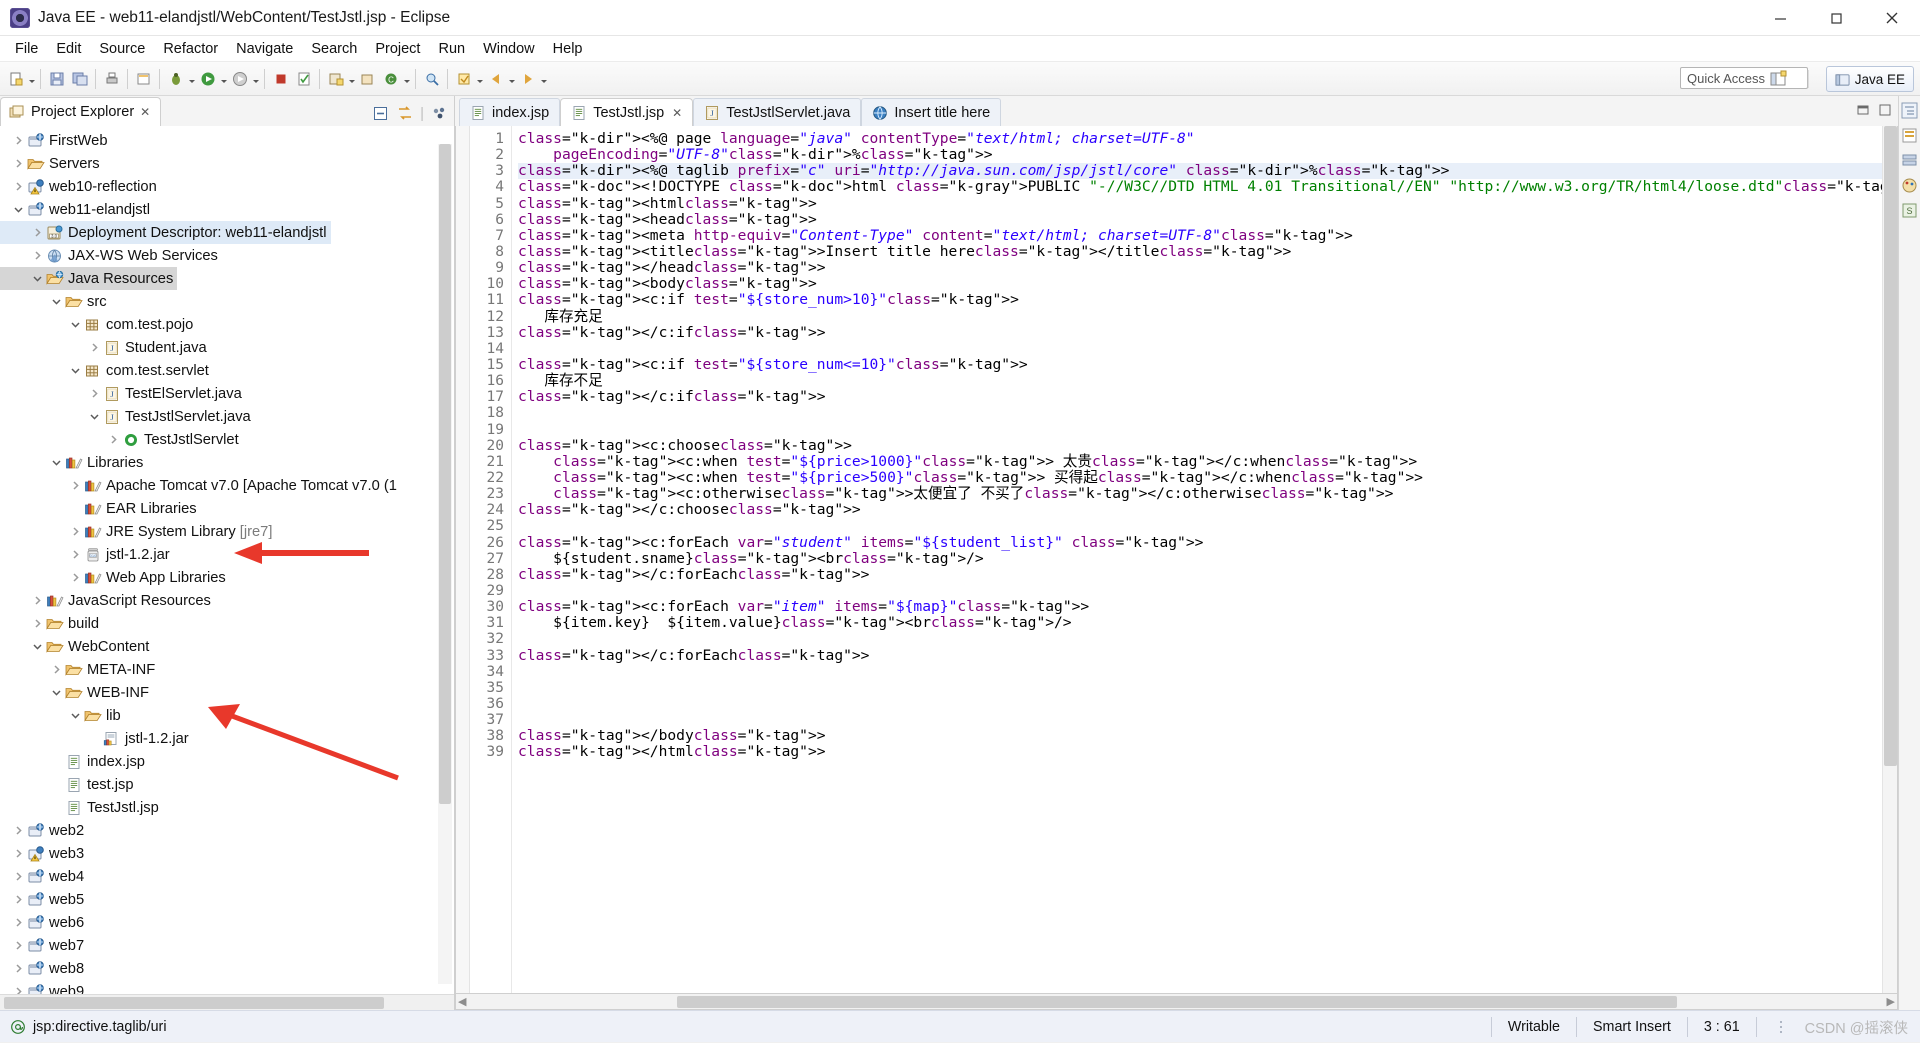 The image size is (1920, 1043). What do you see at coordinates (56, 79) in the screenshot?
I see `save-icon` at bounding box center [56, 79].